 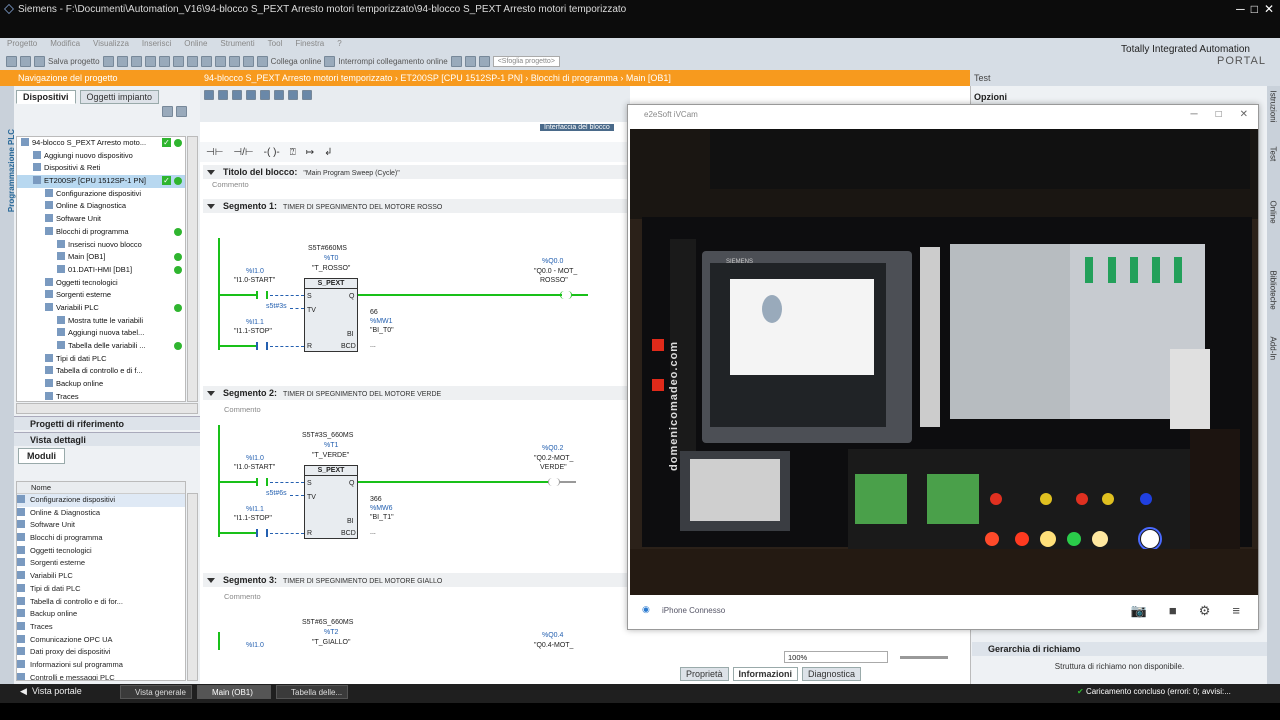 What do you see at coordinates (220, 61) in the screenshot?
I see `download-icon` at bounding box center [220, 61].